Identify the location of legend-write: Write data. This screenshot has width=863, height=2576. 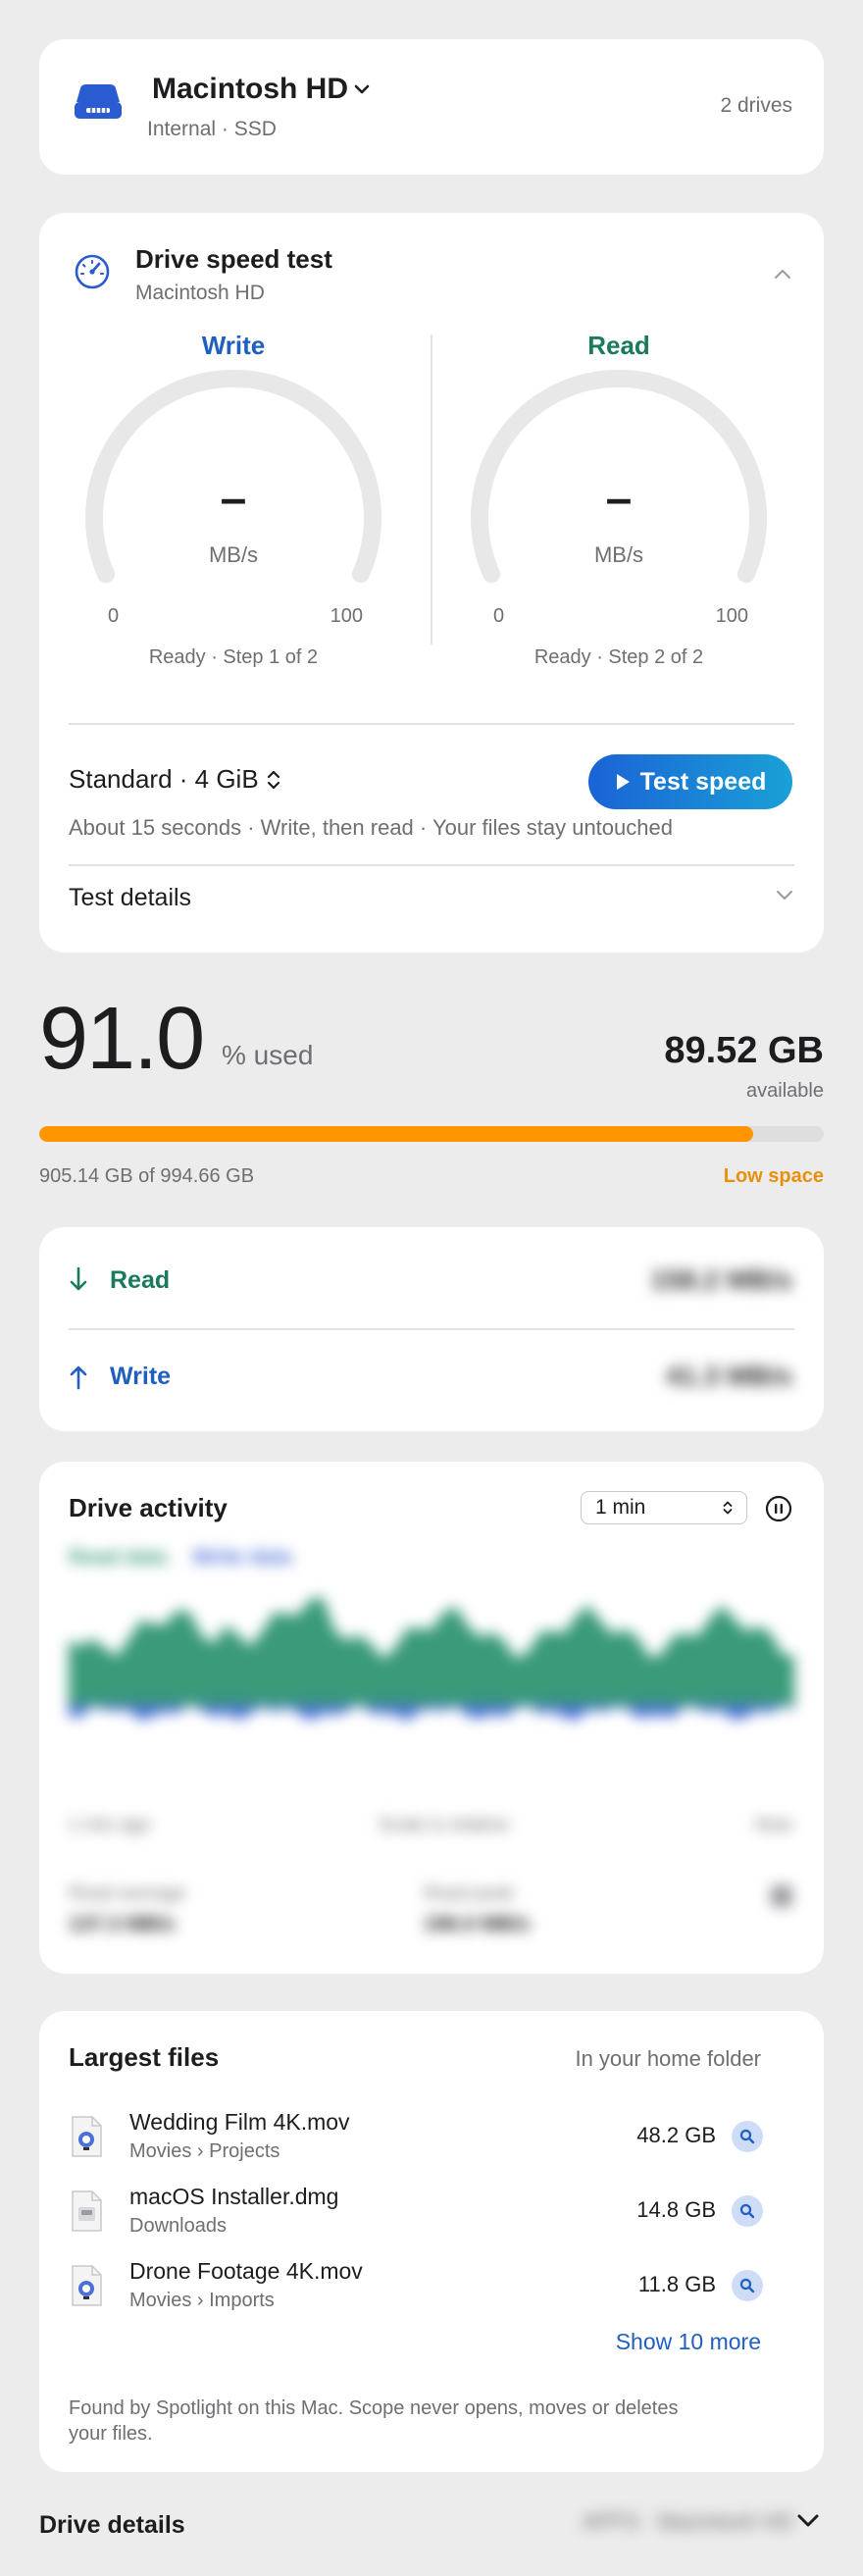
(242, 1557).